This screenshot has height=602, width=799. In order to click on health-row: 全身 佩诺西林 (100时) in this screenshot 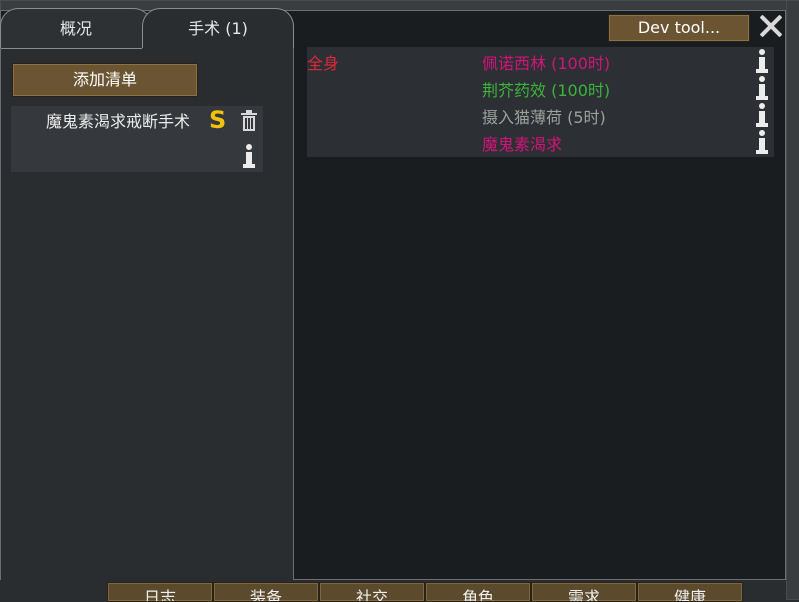, I will do `click(540, 60)`.